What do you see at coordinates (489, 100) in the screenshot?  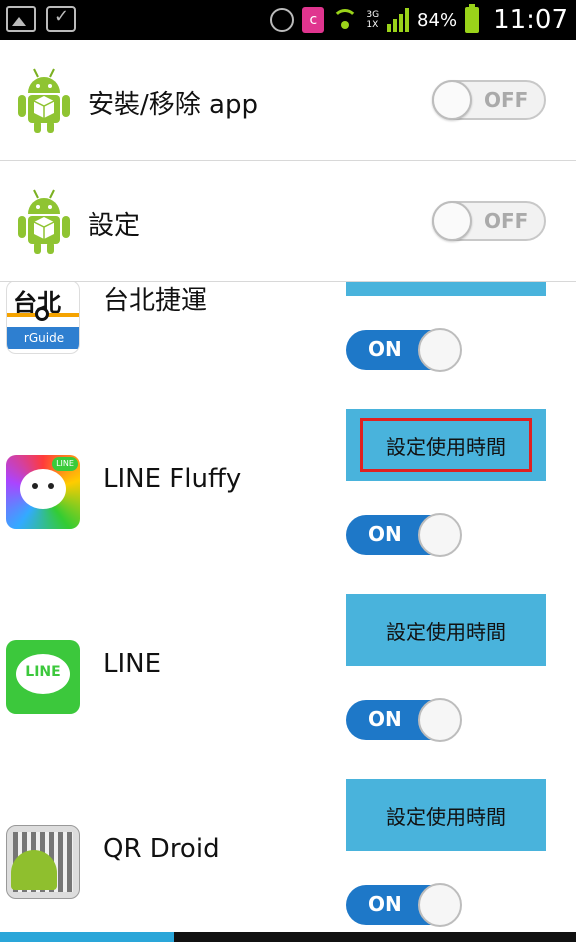 I see `install-remove-toggle: OFF` at bounding box center [489, 100].